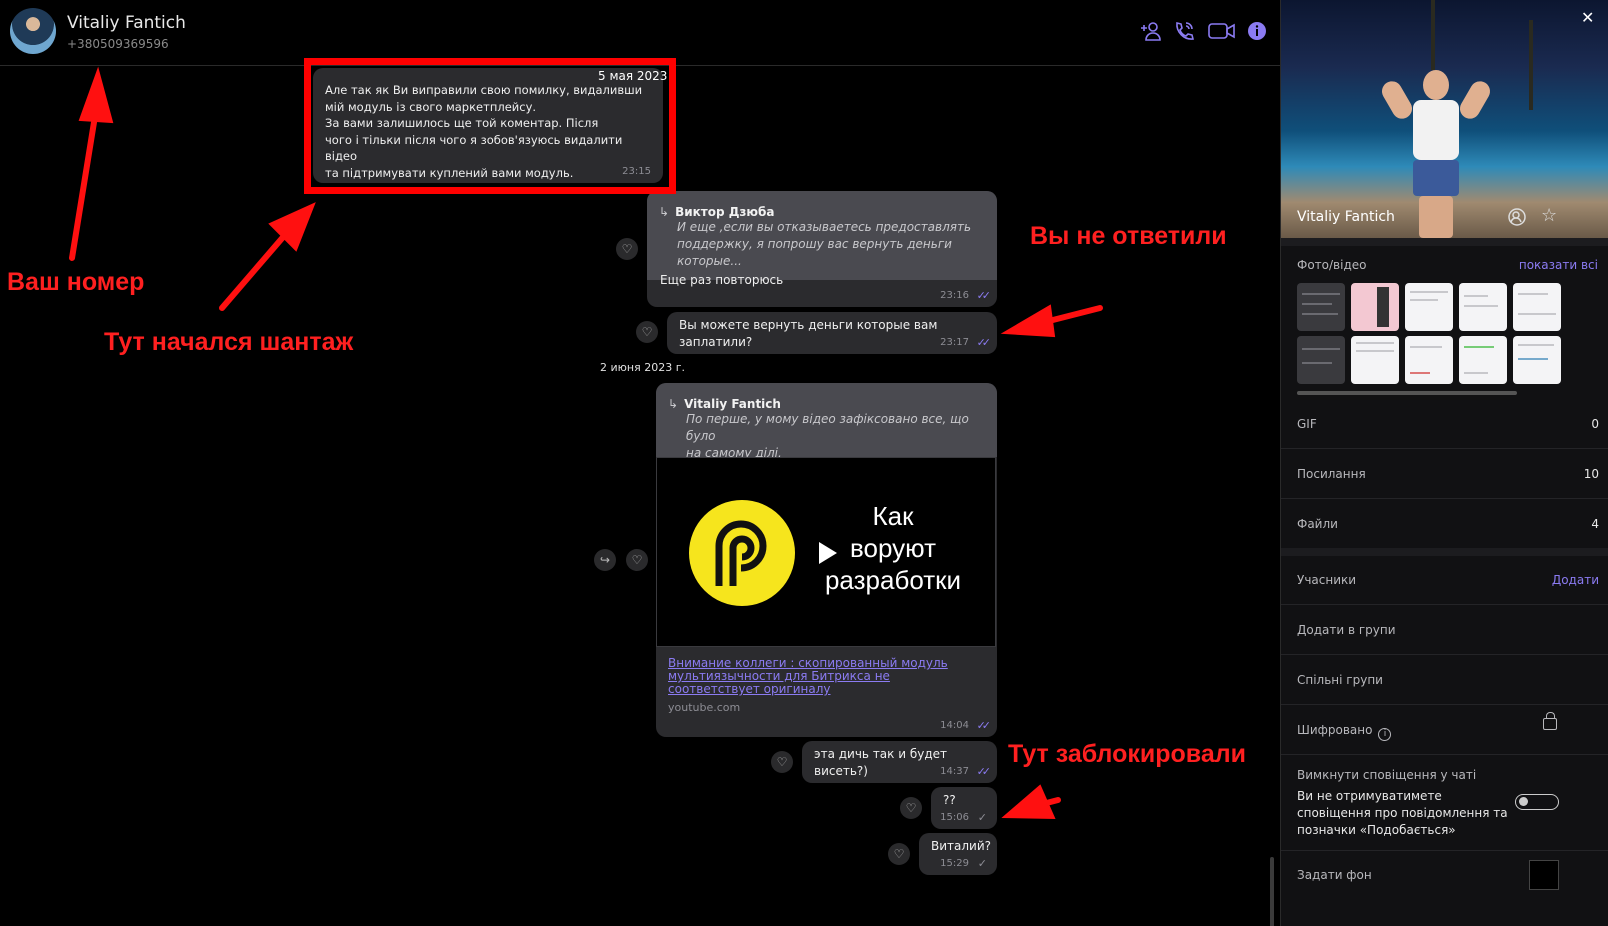 The width and height of the screenshot is (1608, 926). Describe the element at coordinates (1340, 680) in the screenshot. I see `common-groups-label: Спільні групи` at that location.